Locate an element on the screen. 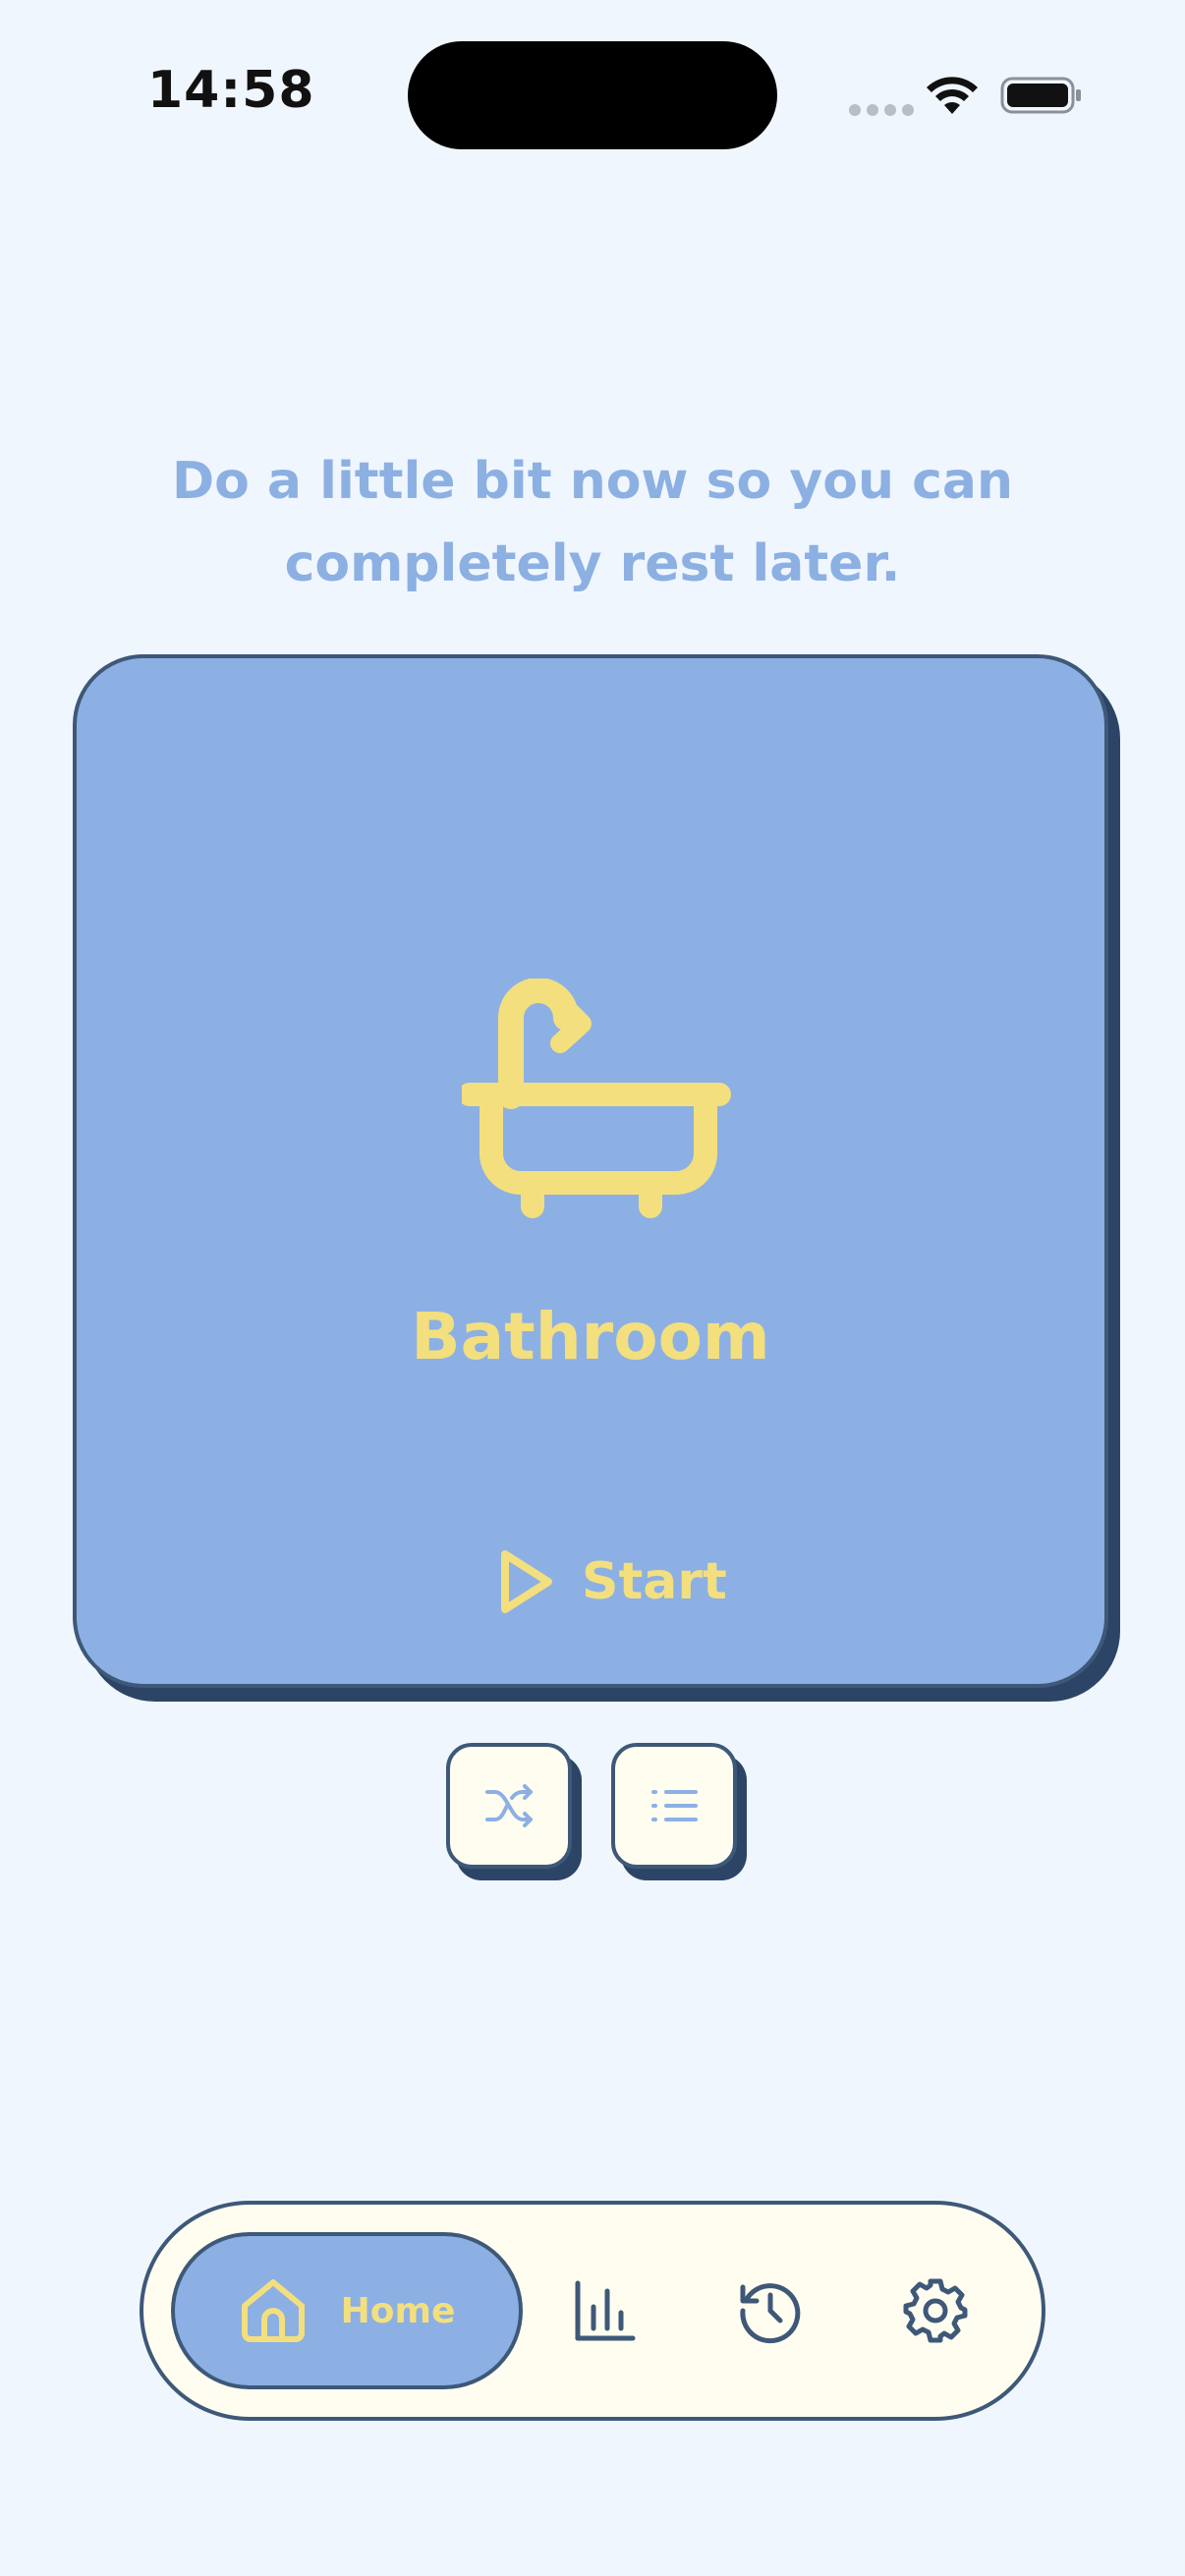 This screenshot has height=2576, width=1185. task-name: Bathroom is located at coordinates (591, 1336).